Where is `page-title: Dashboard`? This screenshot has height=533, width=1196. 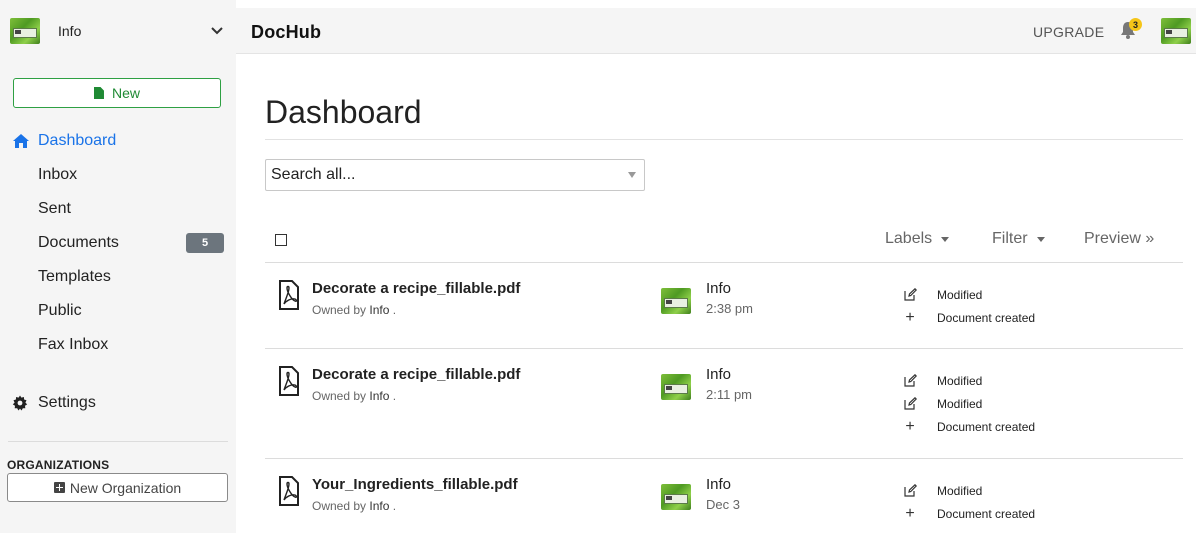 page-title: Dashboard is located at coordinates (343, 112).